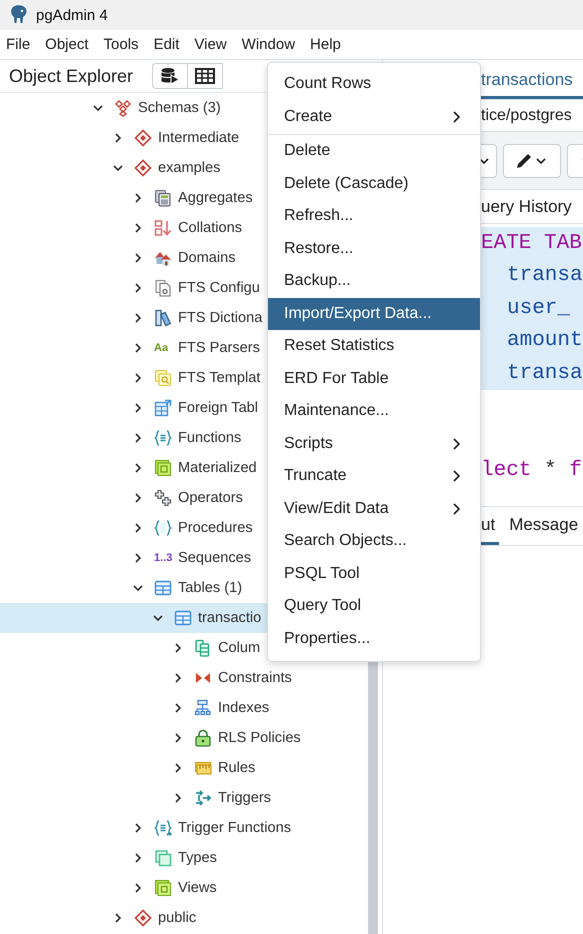  What do you see at coordinates (210, 228) in the screenshot?
I see `tree-label: Collations` at bounding box center [210, 228].